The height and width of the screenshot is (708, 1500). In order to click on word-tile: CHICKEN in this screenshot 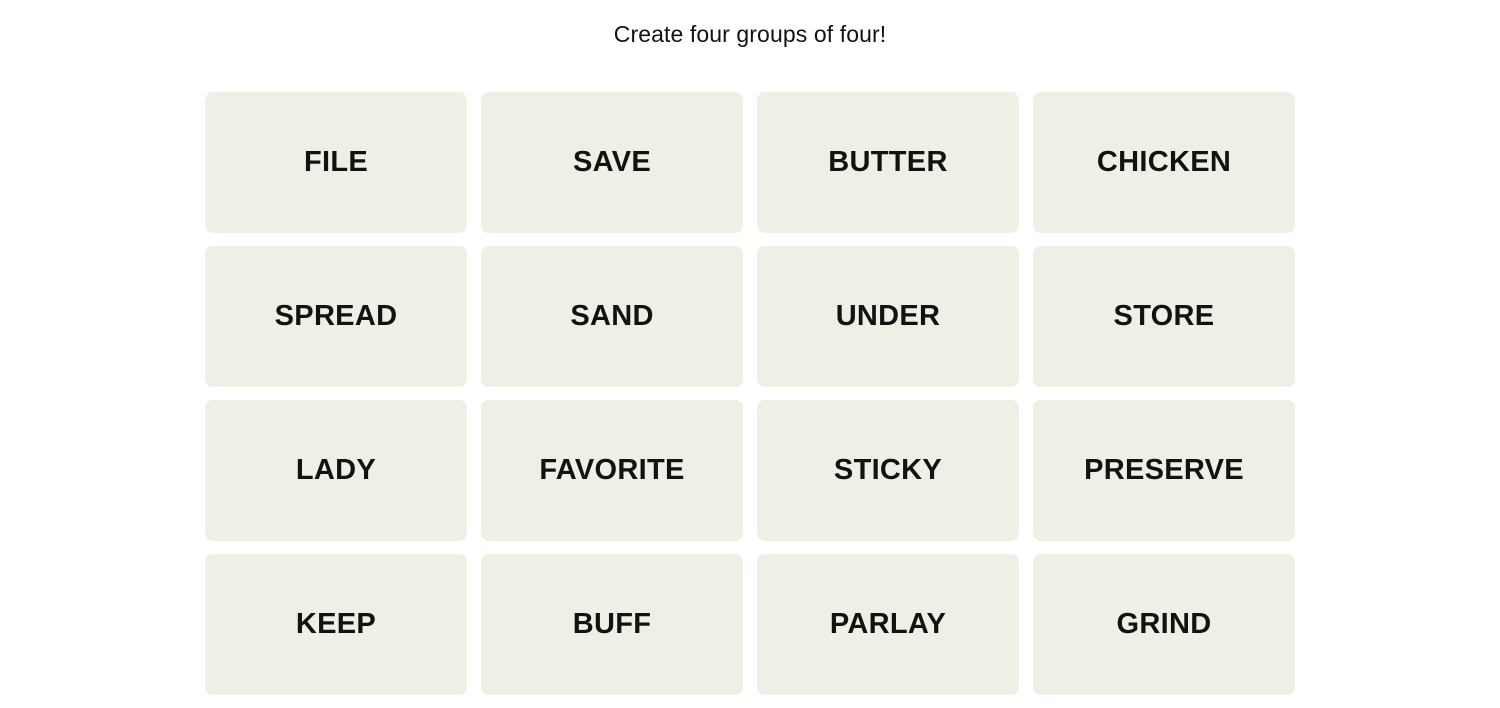, I will do `click(1164, 162)`.